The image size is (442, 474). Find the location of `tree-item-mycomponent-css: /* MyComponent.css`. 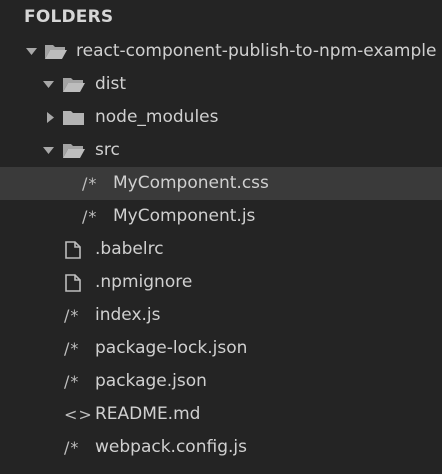

tree-item-mycomponent-css: /* MyComponent.css is located at coordinates (221, 183).